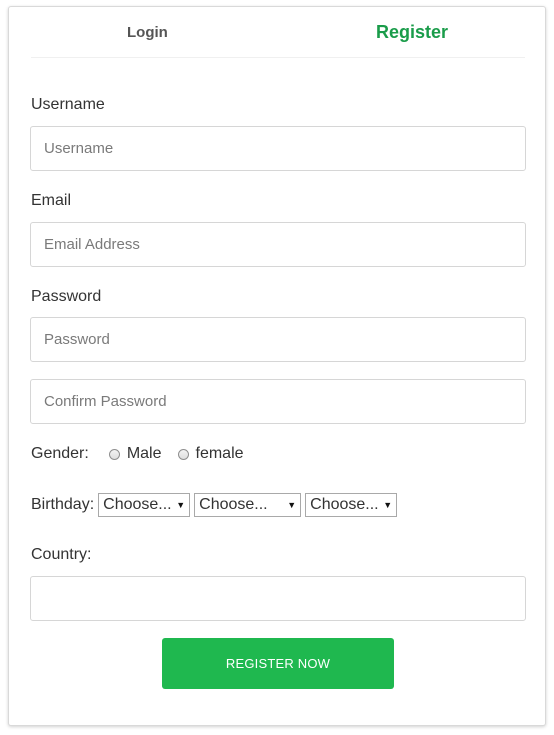  What do you see at coordinates (147, 32) in the screenshot?
I see `tab-login: Login` at bounding box center [147, 32].